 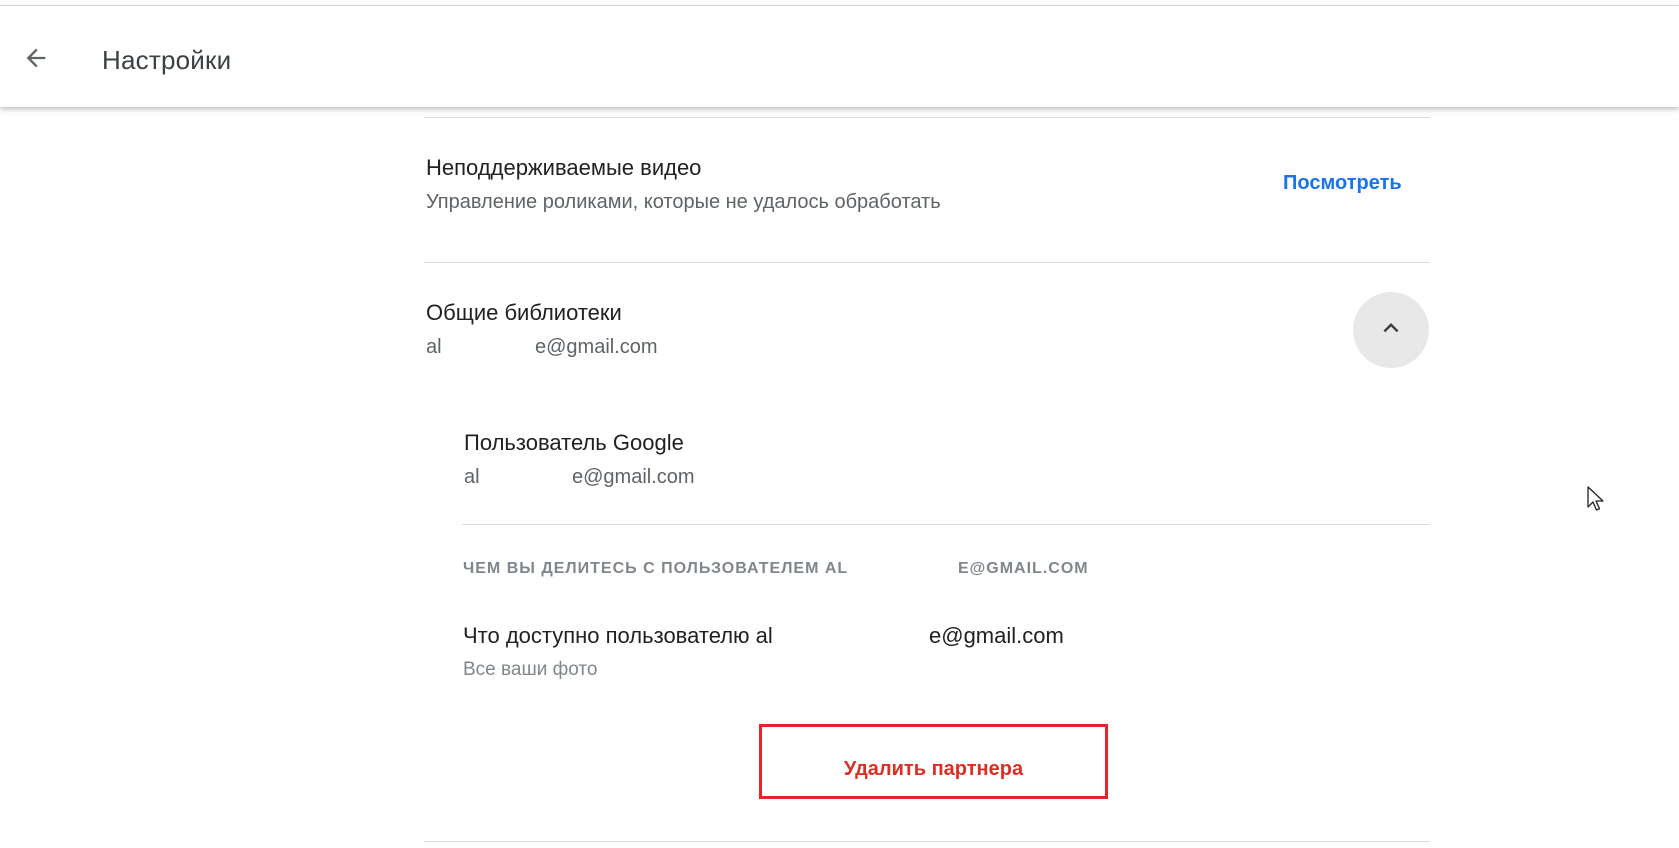 I want to click on unsupported-videos-title: Неподдерживаемые видео, so click(x=564, y=167).